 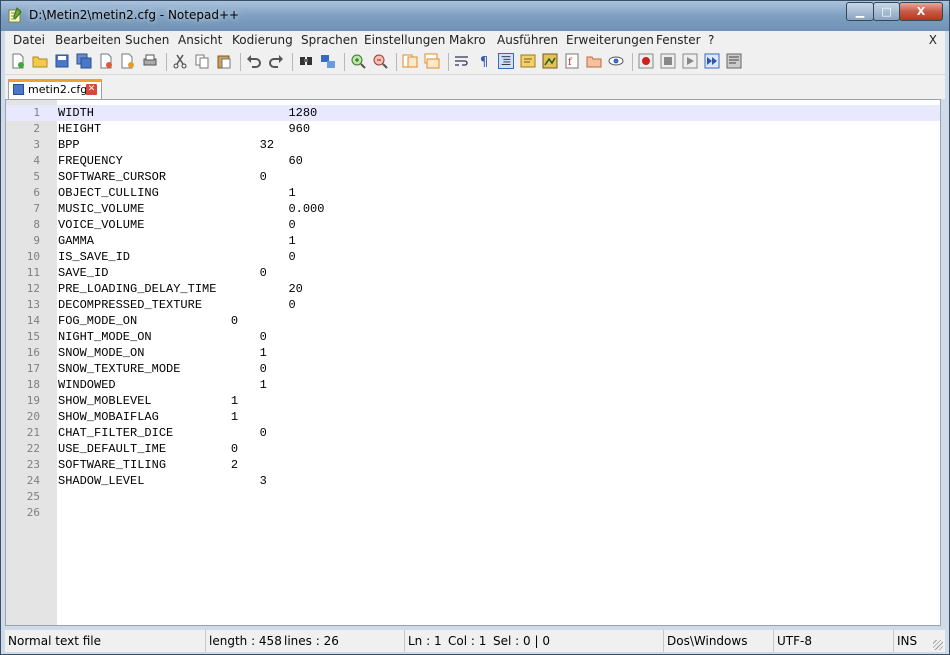 I want to click on line-text: SHOW_MOBLEVEL 1, so click(x=148, y=401).